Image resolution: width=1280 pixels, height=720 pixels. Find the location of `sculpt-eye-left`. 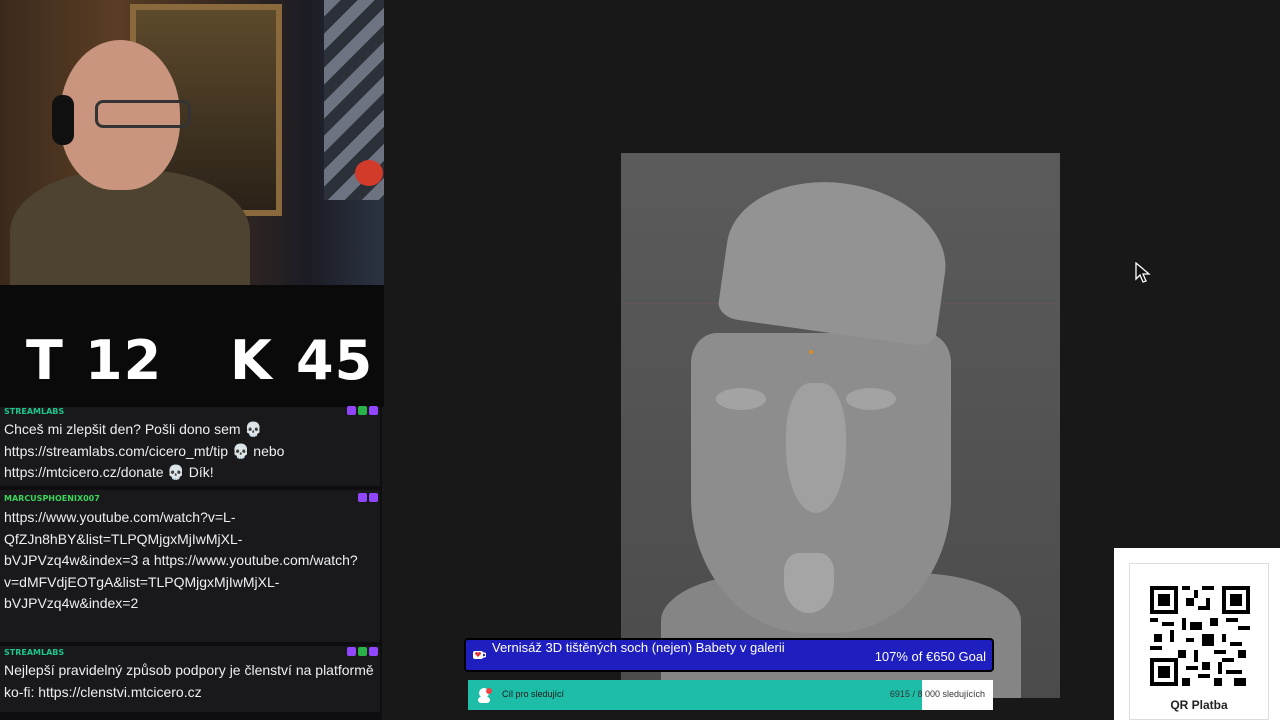

sculpt-eye-left is located at coordinates (741, 399).